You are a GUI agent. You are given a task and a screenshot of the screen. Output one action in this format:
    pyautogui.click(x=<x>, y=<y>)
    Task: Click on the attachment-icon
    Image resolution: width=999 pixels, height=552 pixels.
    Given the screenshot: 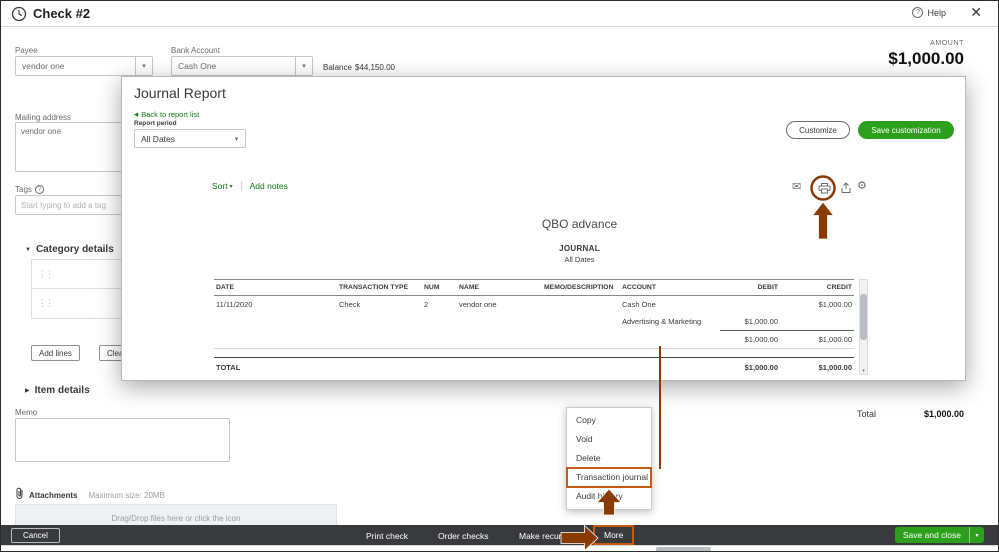 What is the action you would take?
    pyautogui.click(x=19, y=495)
    